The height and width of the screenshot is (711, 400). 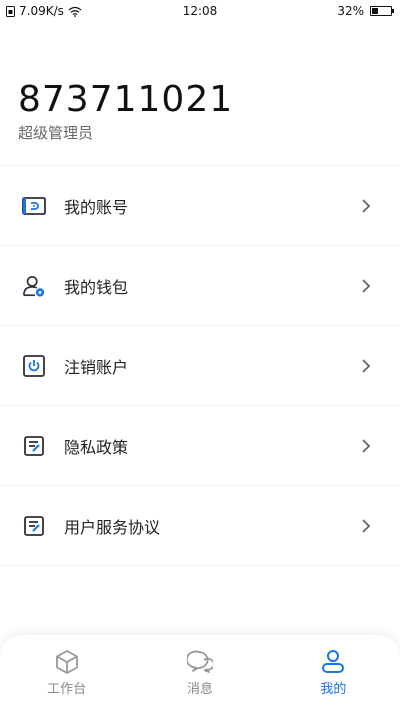 I want to click on user-icon, so click(x=333, y=661).